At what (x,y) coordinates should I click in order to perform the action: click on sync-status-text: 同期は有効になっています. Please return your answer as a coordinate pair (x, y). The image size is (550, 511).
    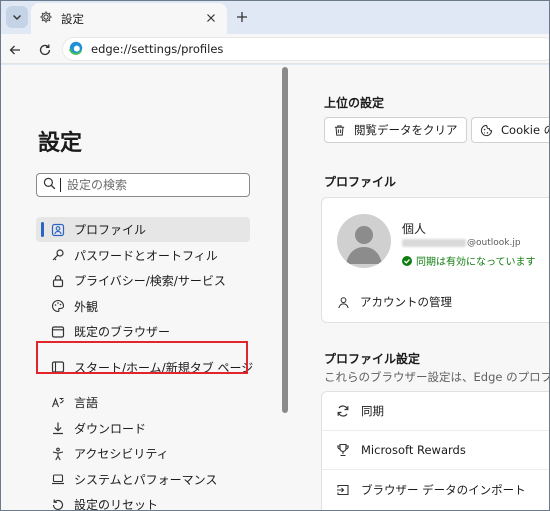
    Looking at the image, I should click on (476, 262).